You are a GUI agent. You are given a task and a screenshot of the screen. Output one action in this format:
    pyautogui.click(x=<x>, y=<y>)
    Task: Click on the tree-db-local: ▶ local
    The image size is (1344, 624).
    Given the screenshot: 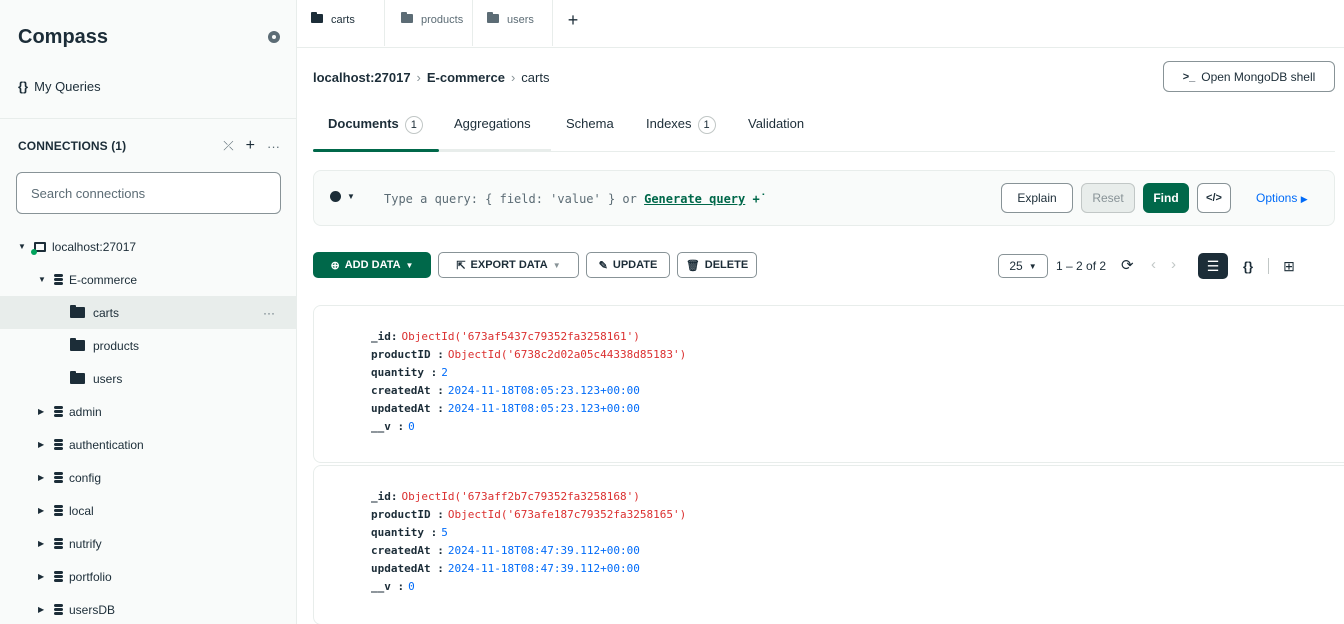 What is the action you would take?
    pyautogui.click(x=148, y=510)
    